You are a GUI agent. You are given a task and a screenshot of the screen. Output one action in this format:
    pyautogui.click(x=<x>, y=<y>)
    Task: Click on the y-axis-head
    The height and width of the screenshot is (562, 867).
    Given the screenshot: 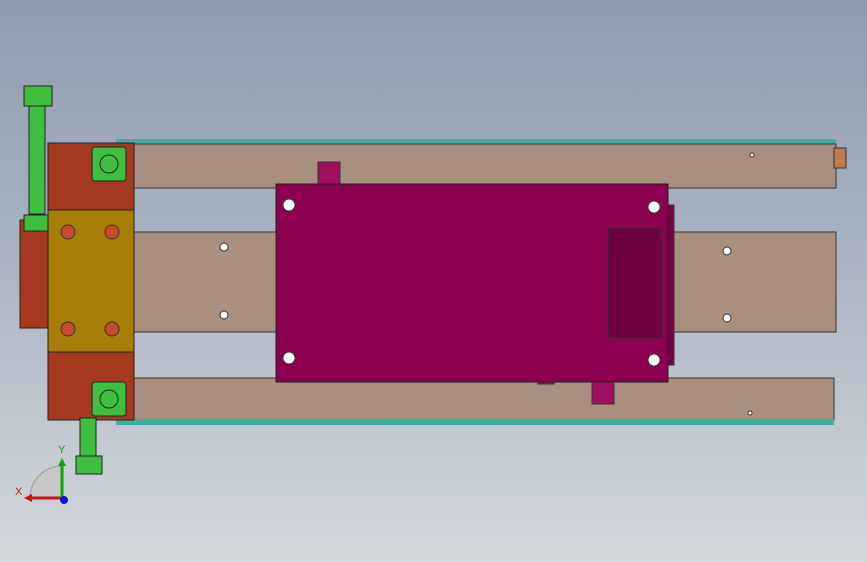 What is the action you would take?
    pyautogui.click(x=62, y=462)
    